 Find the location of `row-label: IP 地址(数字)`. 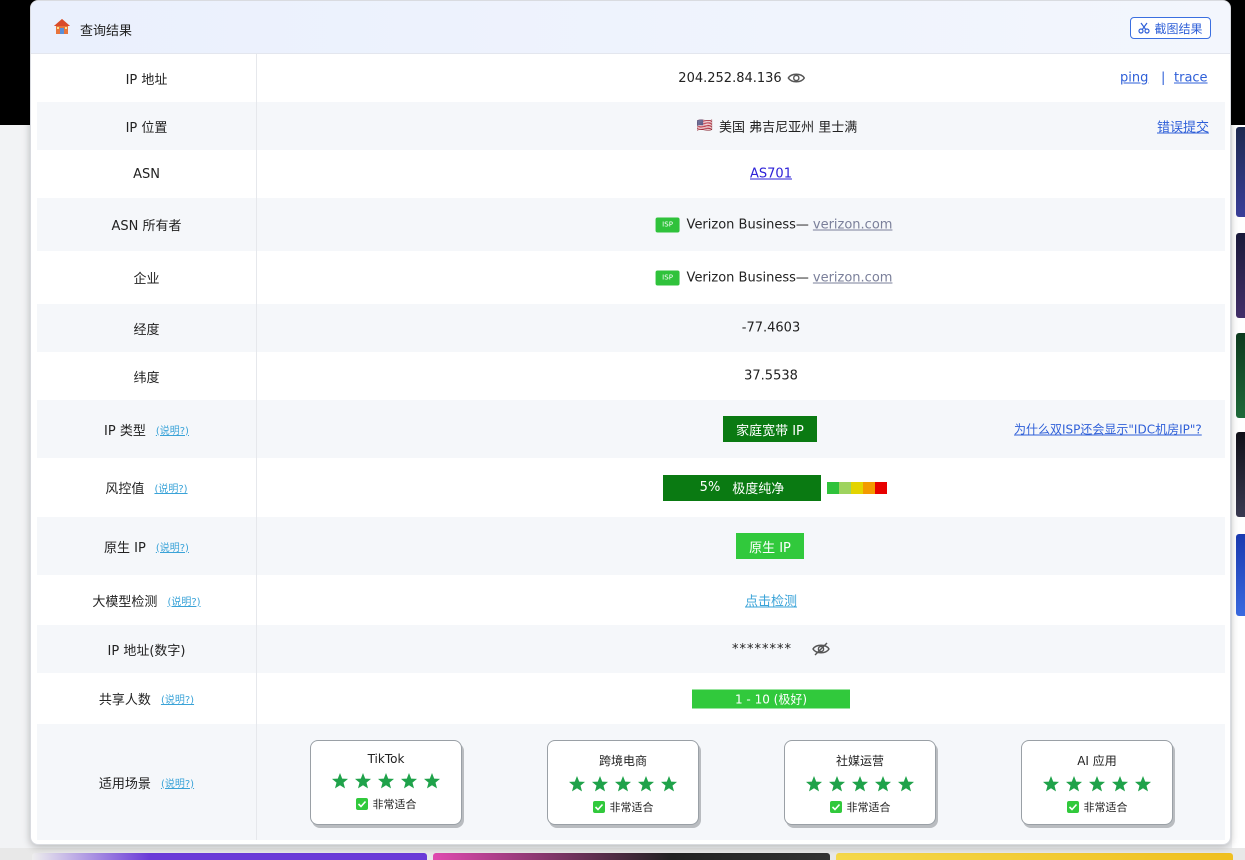

row-label: IP 地址(数字) is located at coordinates (147, 649).